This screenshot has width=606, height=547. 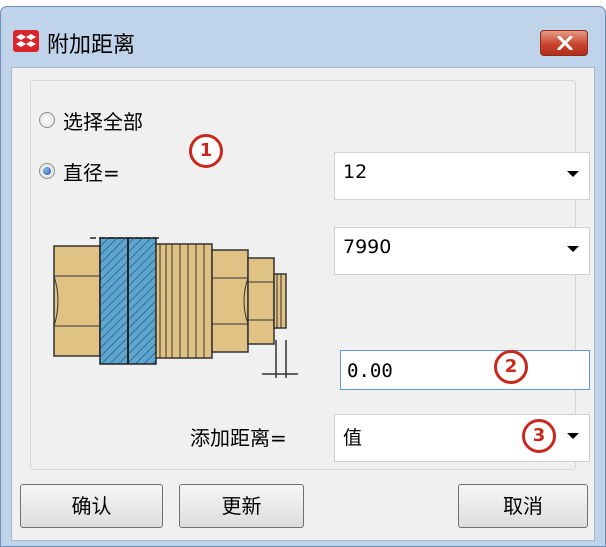 I want to click on distance-input-field, so click(x=457, y=371).